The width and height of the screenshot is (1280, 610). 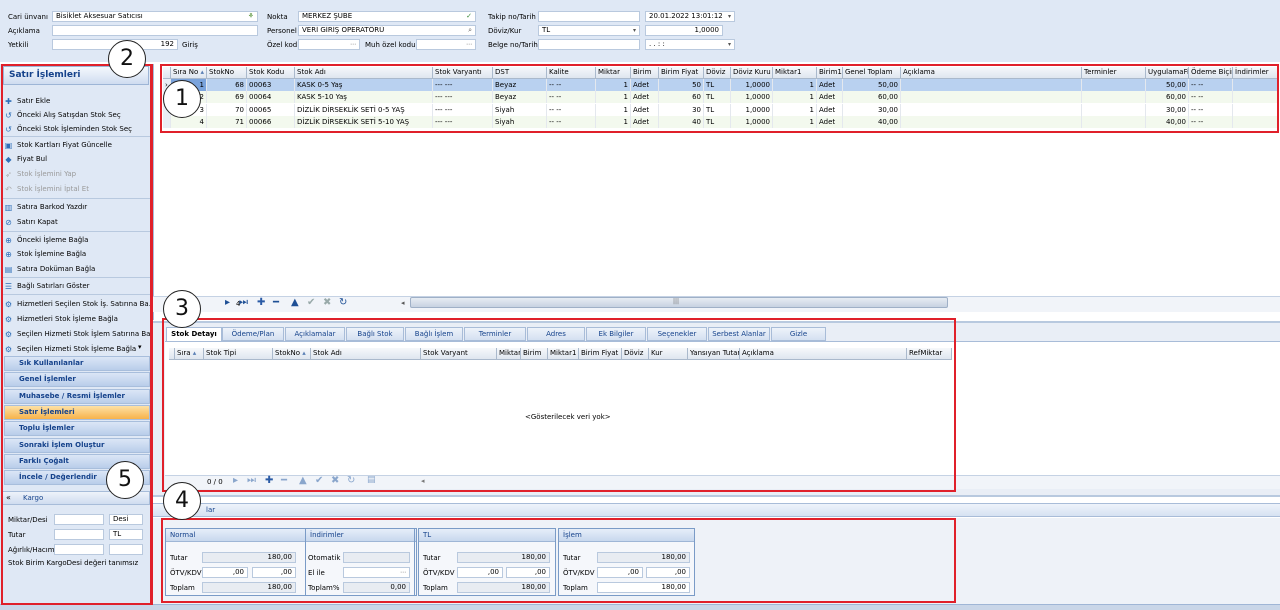 What do you see at coordinates (690, 44) in the screenshot?
I see `belge-tarih-input: . . : : ▾` at bounding box center [690, 44].